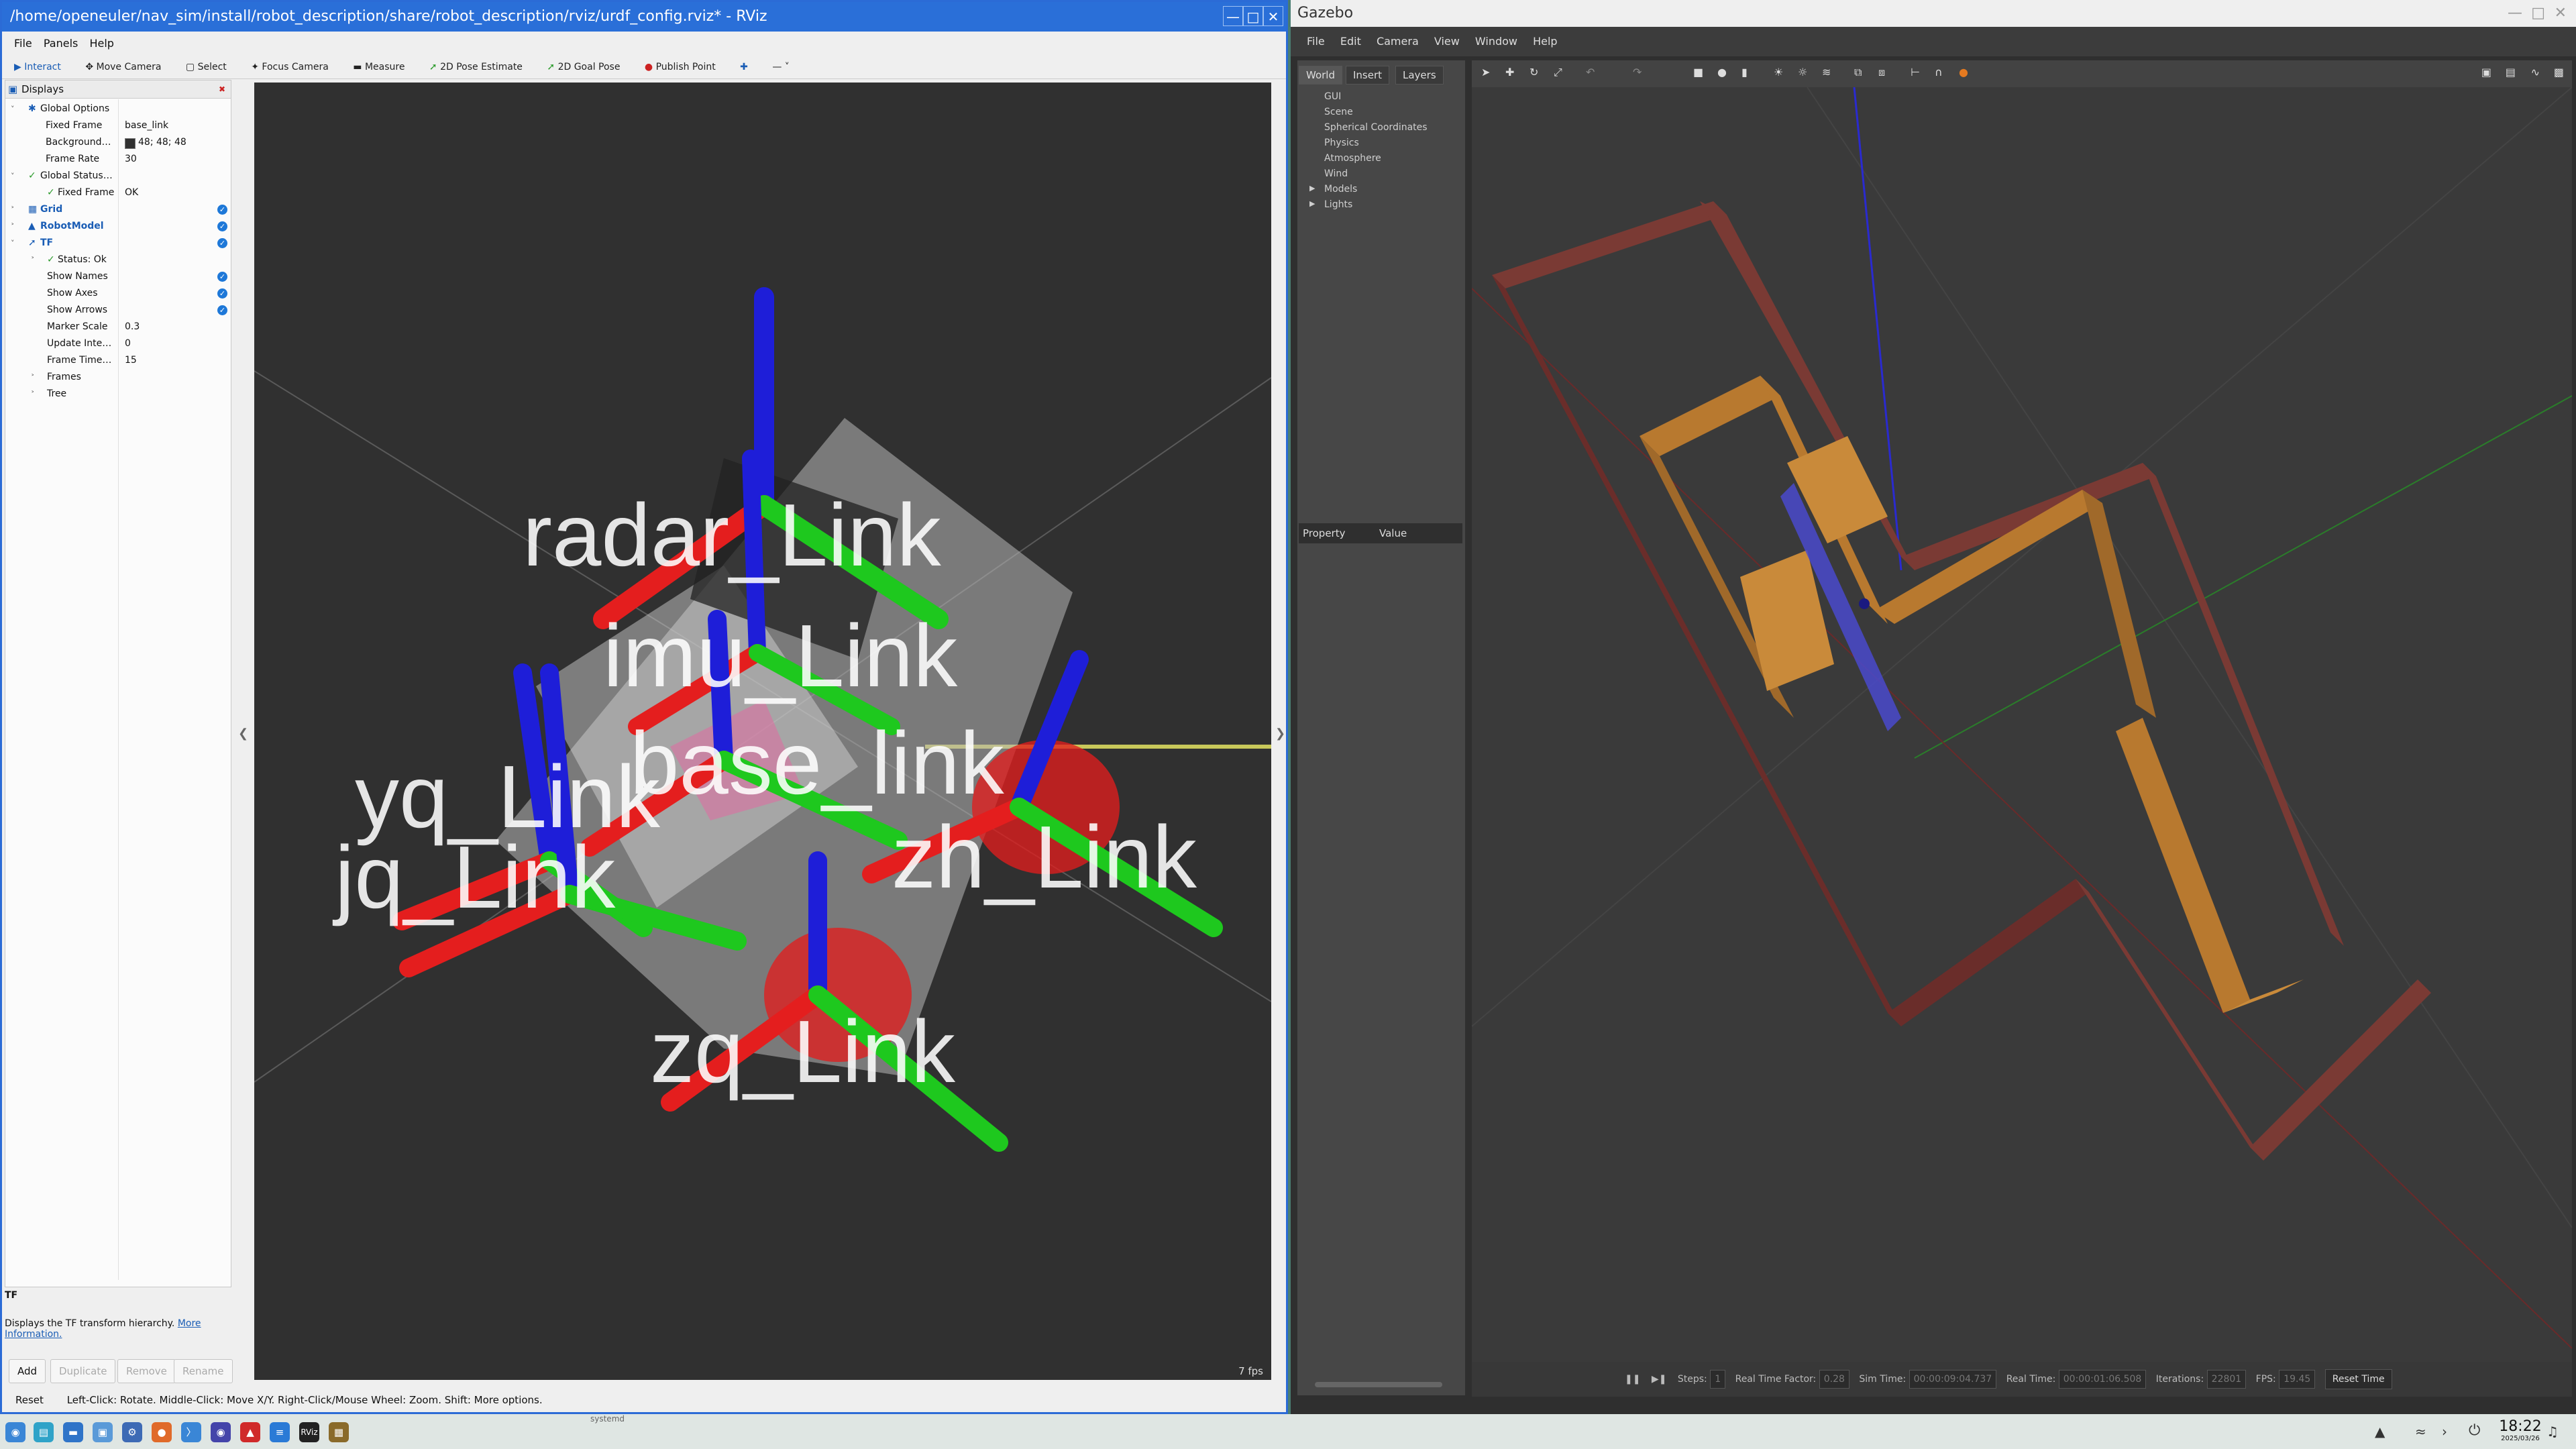  I want to click on grid-checkbox: ✓, so click(222, 210).